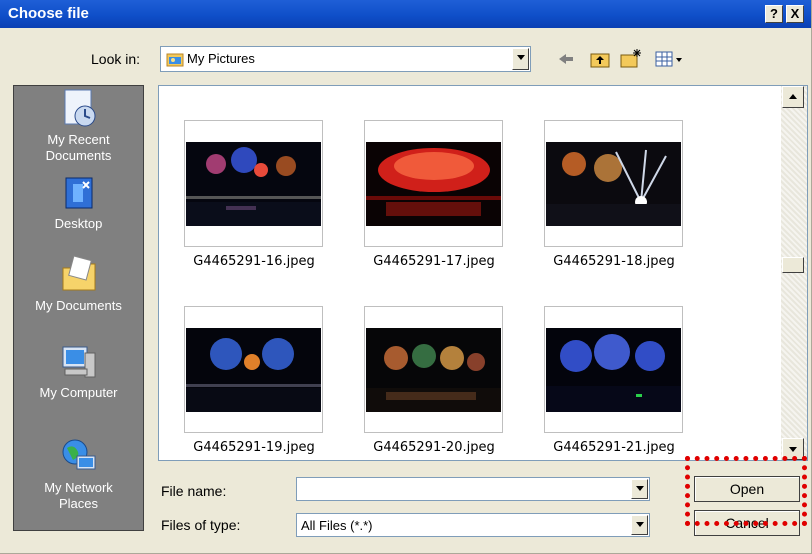 The image size is (812, 554). I want to click on place-my-computer: My Computer, so click(78, 371).